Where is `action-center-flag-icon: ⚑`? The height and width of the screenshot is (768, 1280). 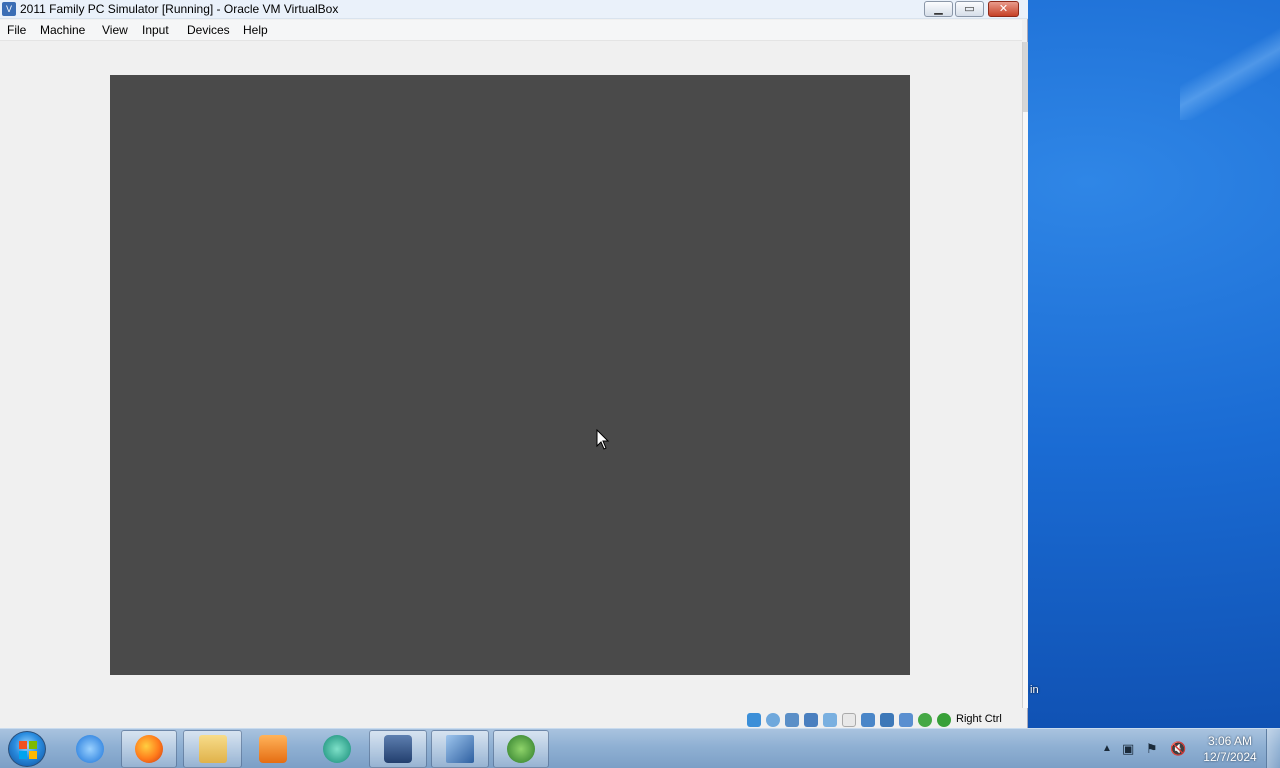 action-center-flag-icon: ⚑ is located at coordinates (1152, 749).